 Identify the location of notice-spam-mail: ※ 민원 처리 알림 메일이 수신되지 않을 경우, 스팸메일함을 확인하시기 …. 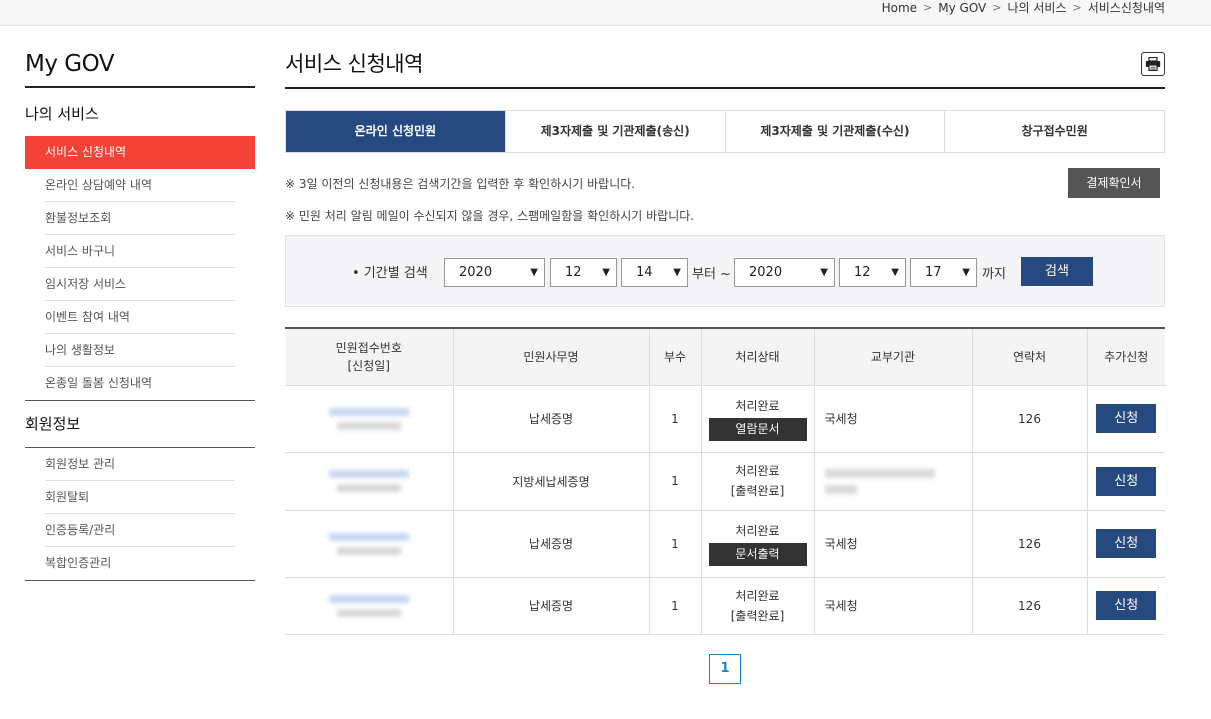
(490, 216).